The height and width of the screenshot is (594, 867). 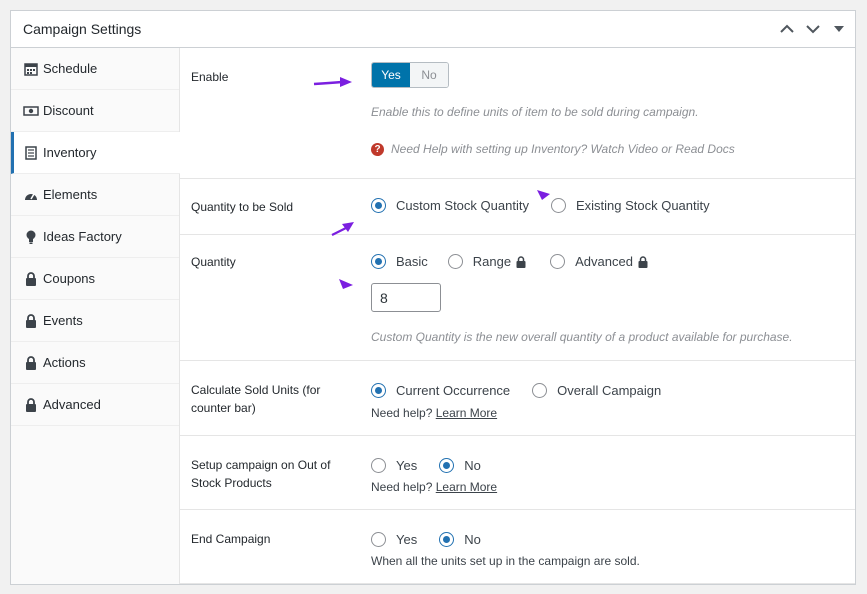 What do you see at coordinates (406, 297) in the screenshot?
I see `quantity-input` at bounding box center [406, 297].